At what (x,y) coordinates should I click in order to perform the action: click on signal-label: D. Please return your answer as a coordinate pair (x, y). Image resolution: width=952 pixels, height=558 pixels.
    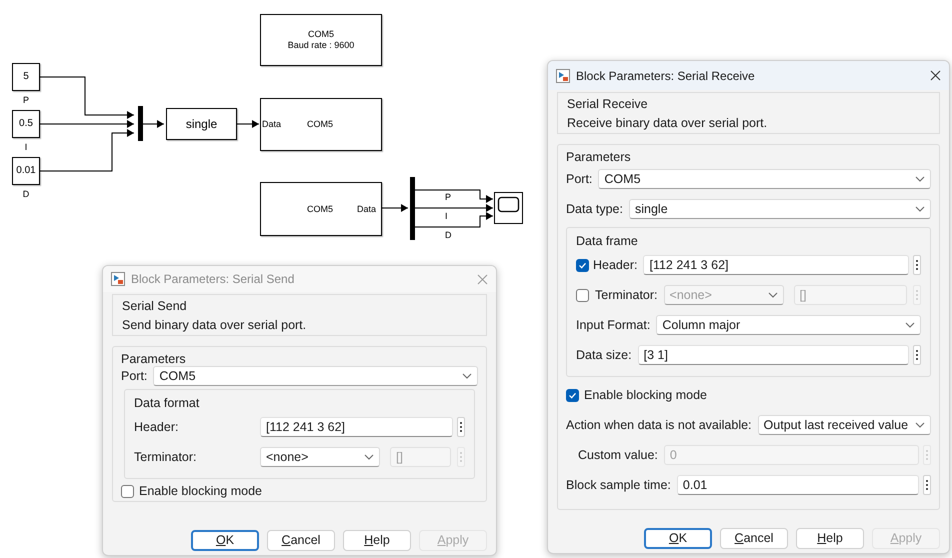
    Looking at the image, I should click on (448, 235).